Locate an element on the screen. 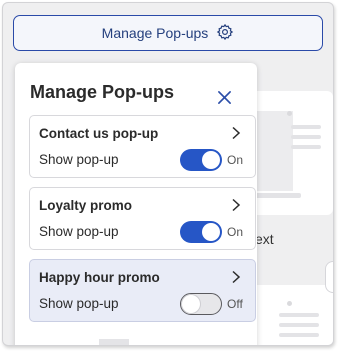 Image resolution: width=338 pixels, height=351 pixels. toggle-state-label: Off is located at coordinates (235, 304).